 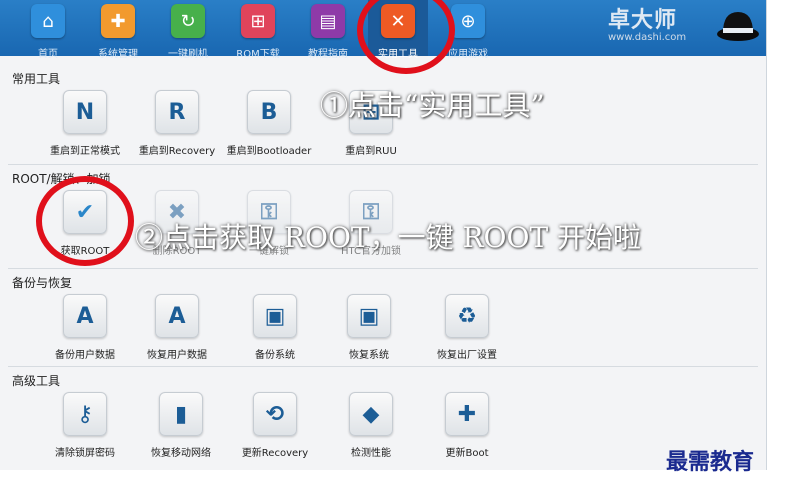 What do you see at coordinates (467, 453) in the screenshot?
I see `tool-label: 更新Boot` at bounding box center [467, 453].